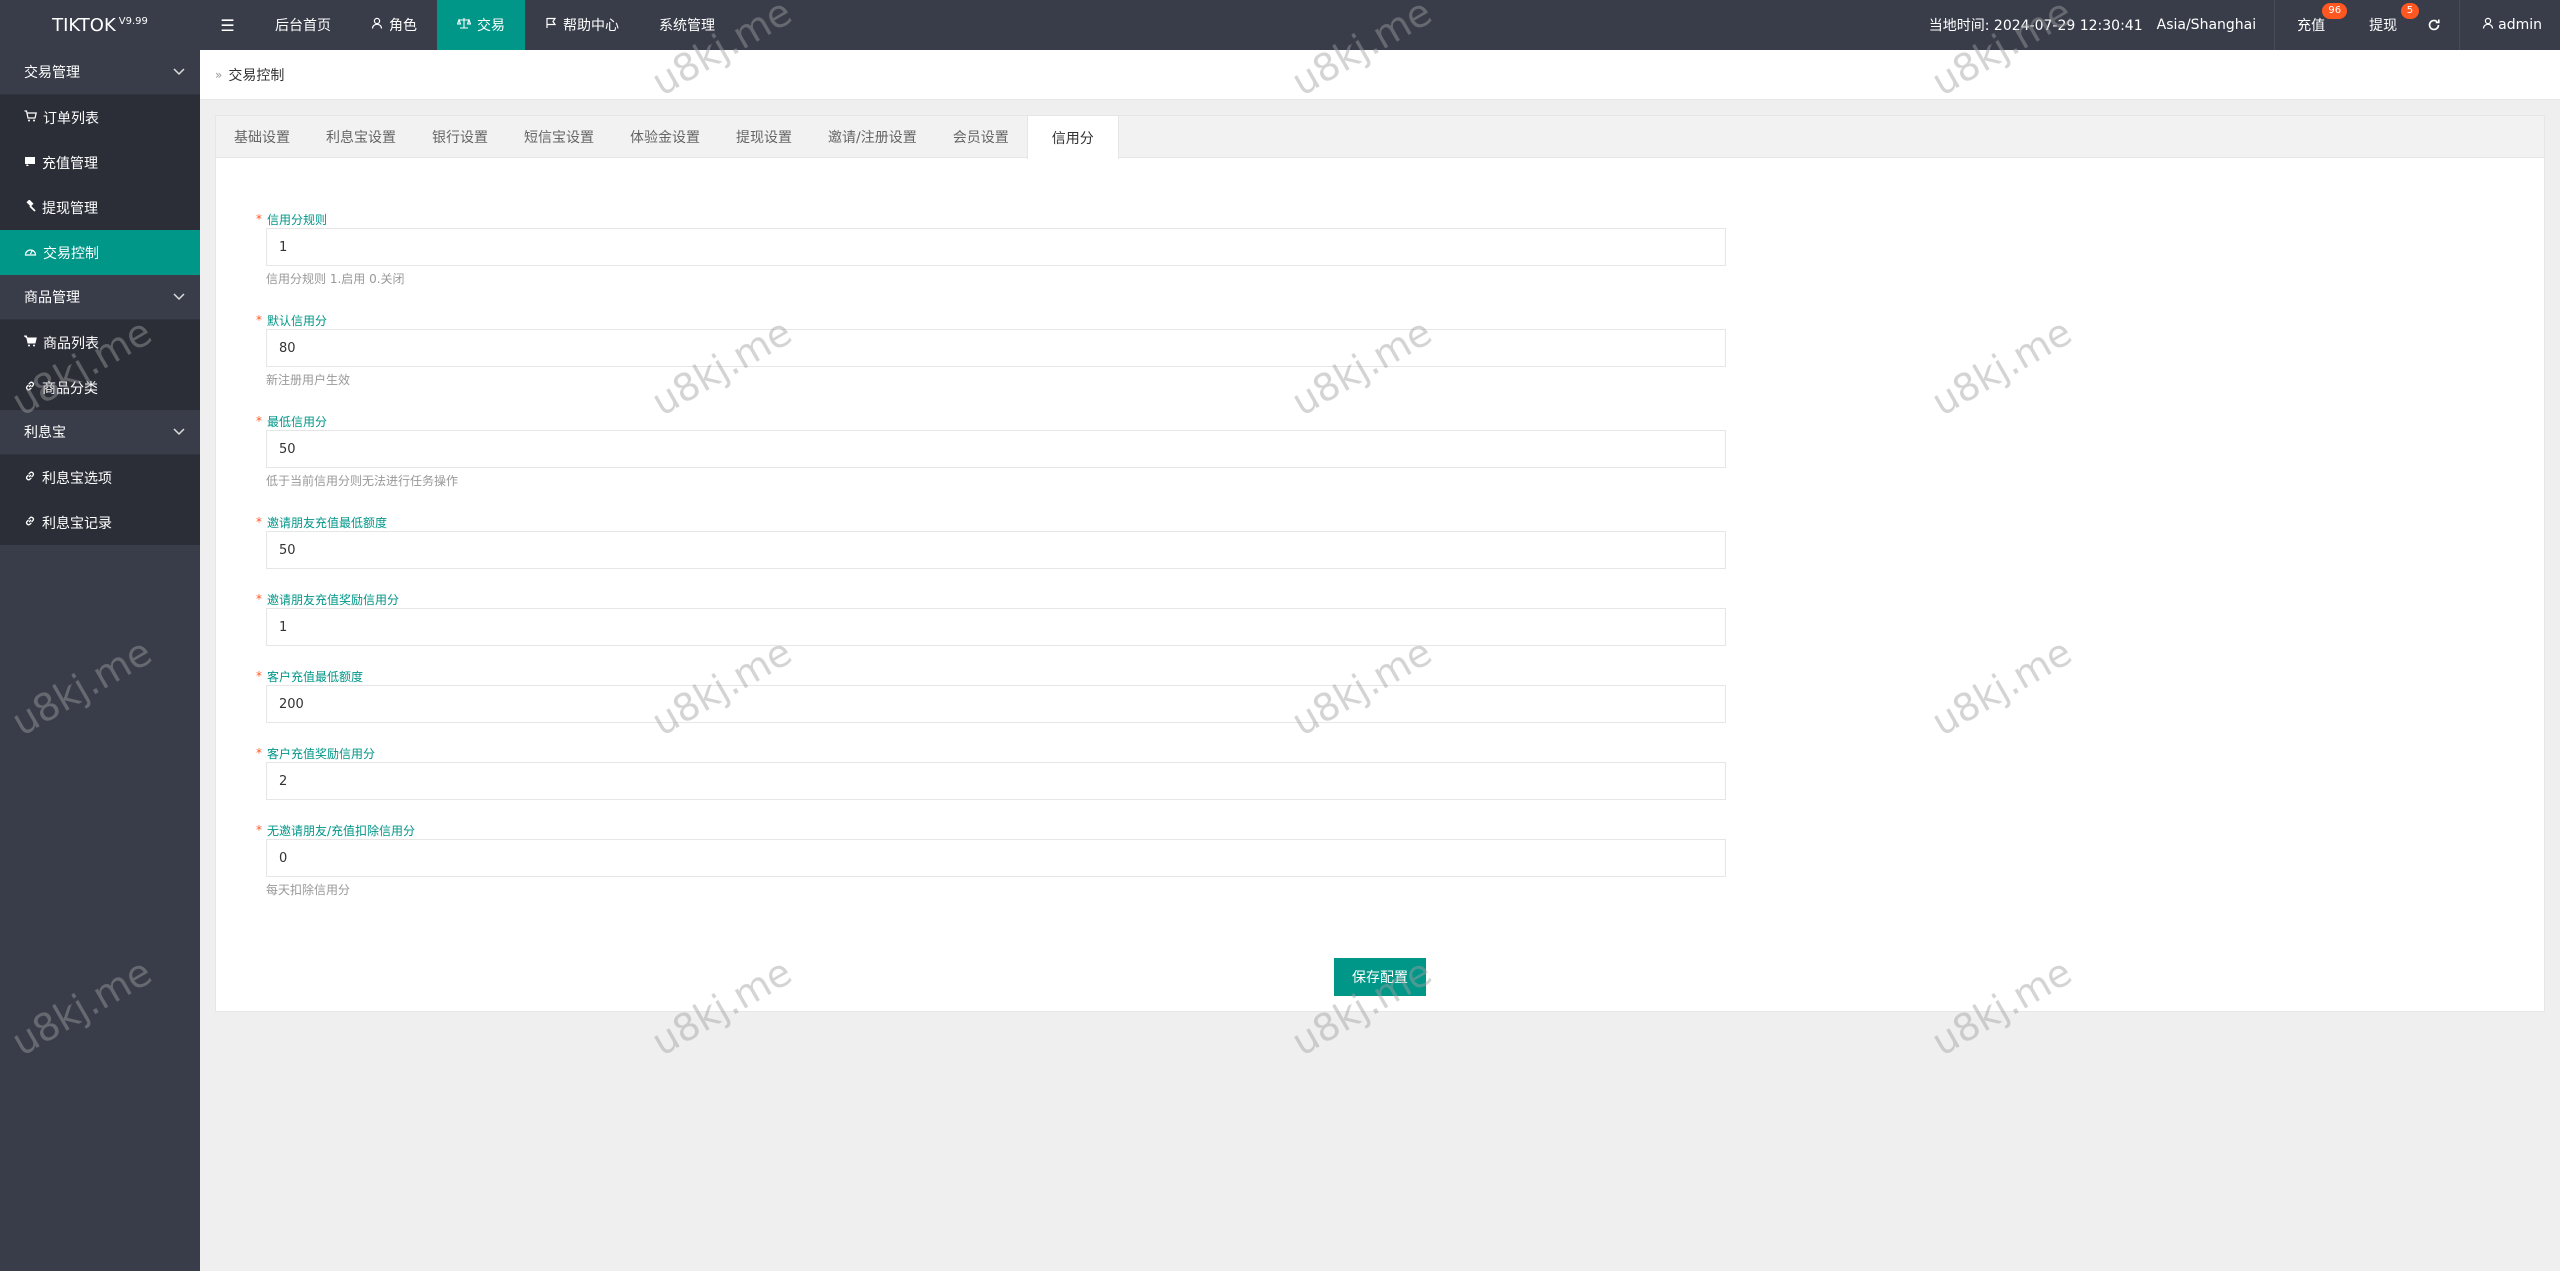  Describe the element at coordinates (460, 137) in the screenshot. I see `tab-bank: 银行设置` at that location.